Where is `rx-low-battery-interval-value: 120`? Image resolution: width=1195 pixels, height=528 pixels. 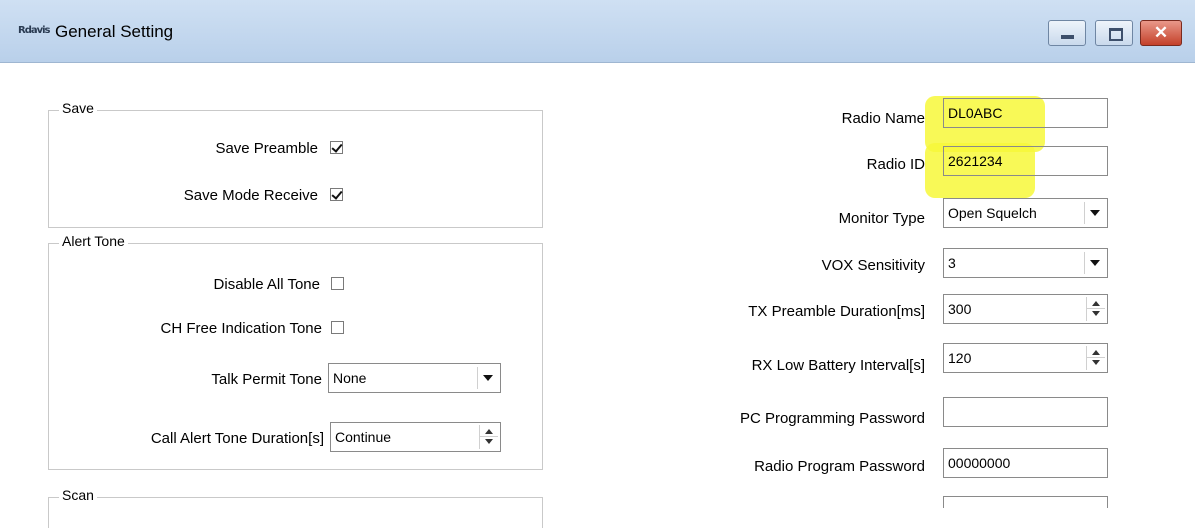
rx-low-battery-interval-value: 120 is located at coordinates (960, 358).